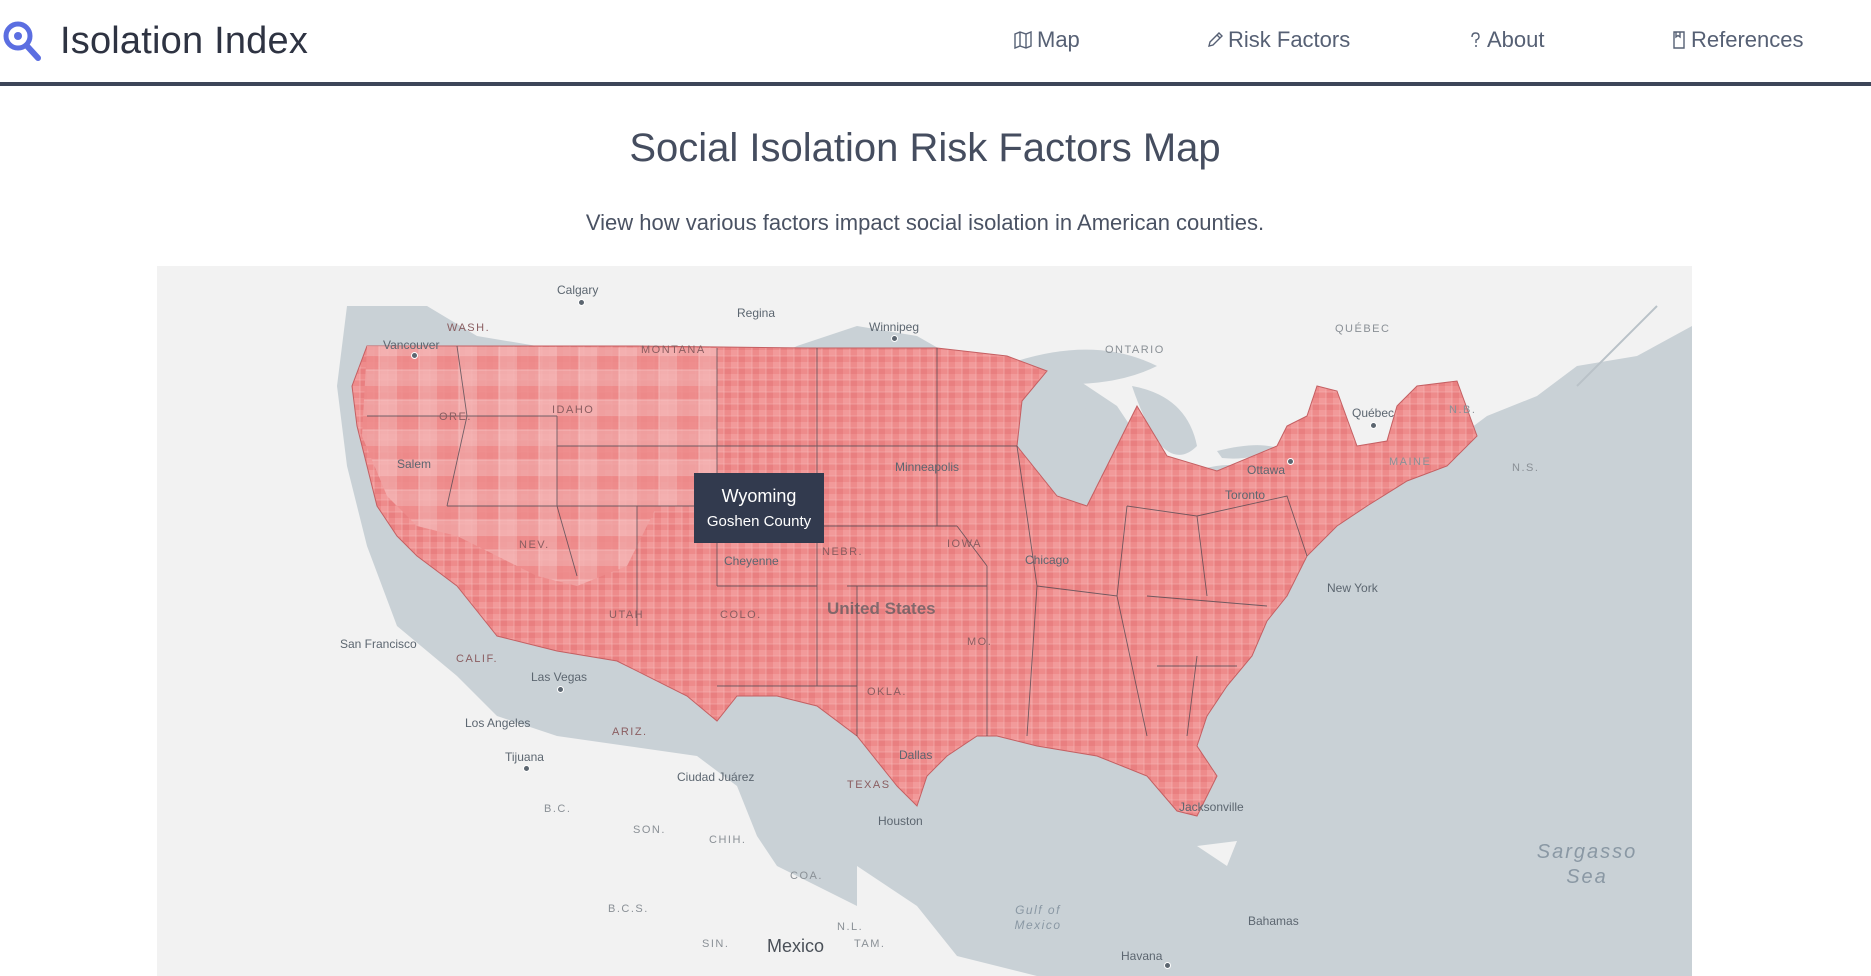  Describe the element at coordinates (869, 785) in the screenshot. I see `label-texas: TEXAS` at that location.